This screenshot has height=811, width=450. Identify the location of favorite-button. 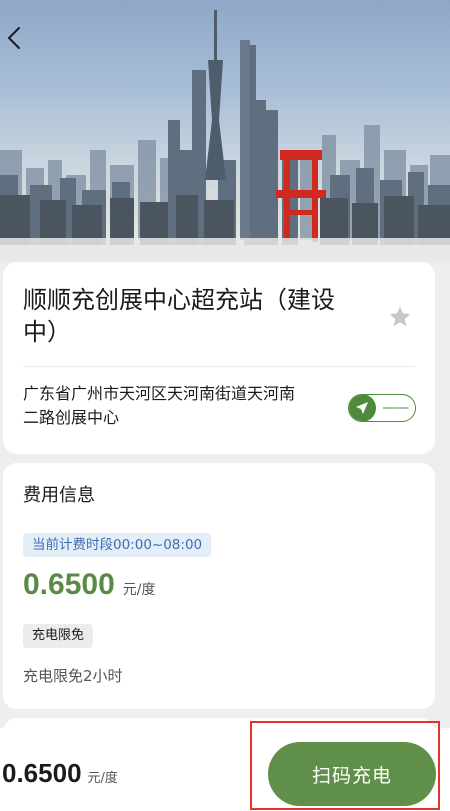
(400, 317).